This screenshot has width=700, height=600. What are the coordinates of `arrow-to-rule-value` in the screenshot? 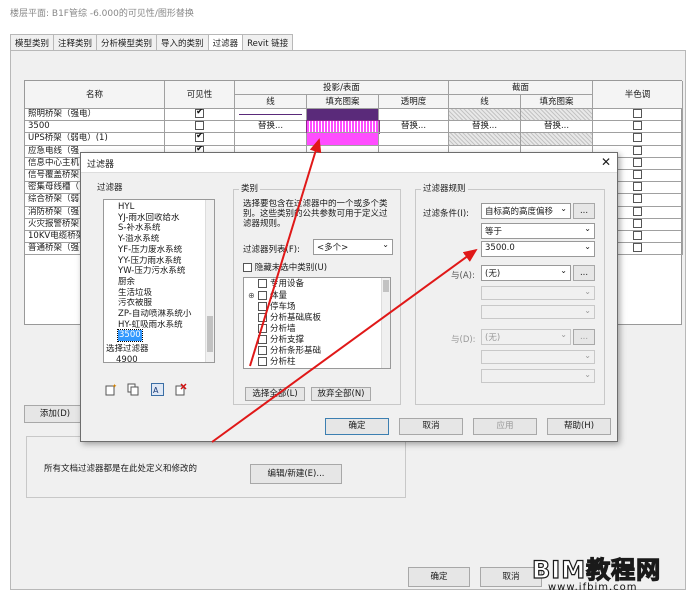 It's located at (344, 345).